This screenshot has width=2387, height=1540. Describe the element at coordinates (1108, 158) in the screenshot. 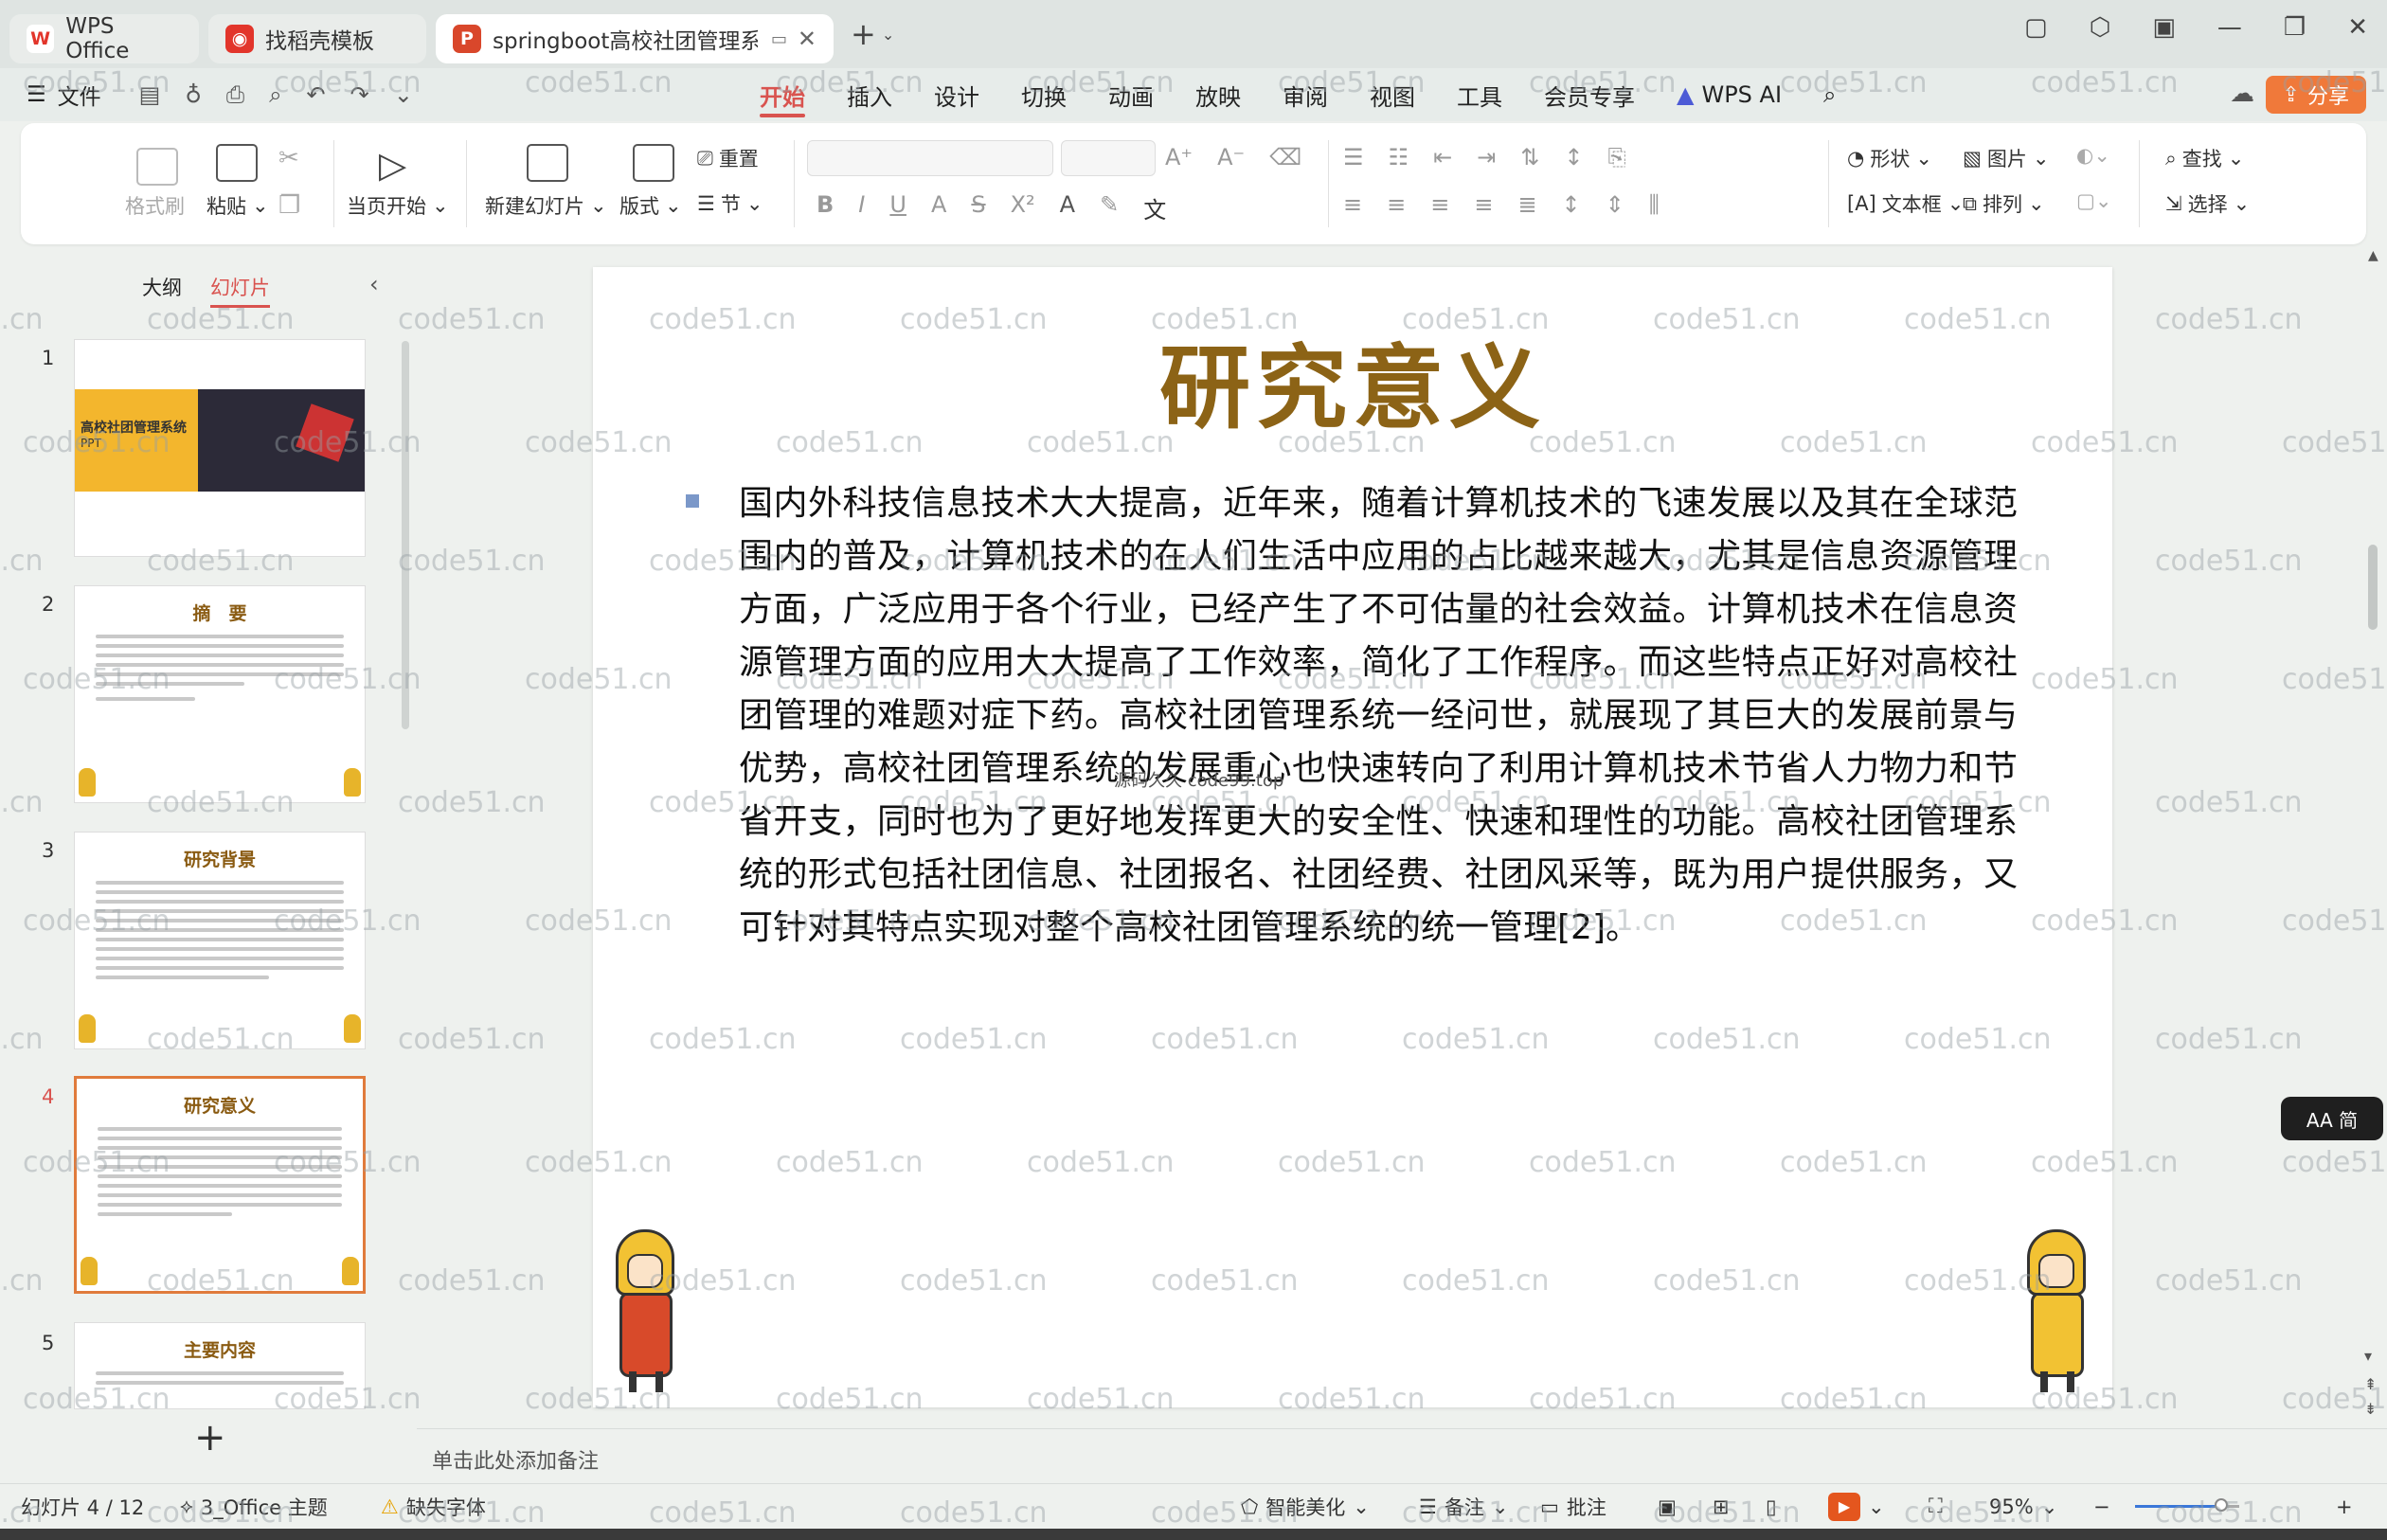

I see `font-size-select` at that location.